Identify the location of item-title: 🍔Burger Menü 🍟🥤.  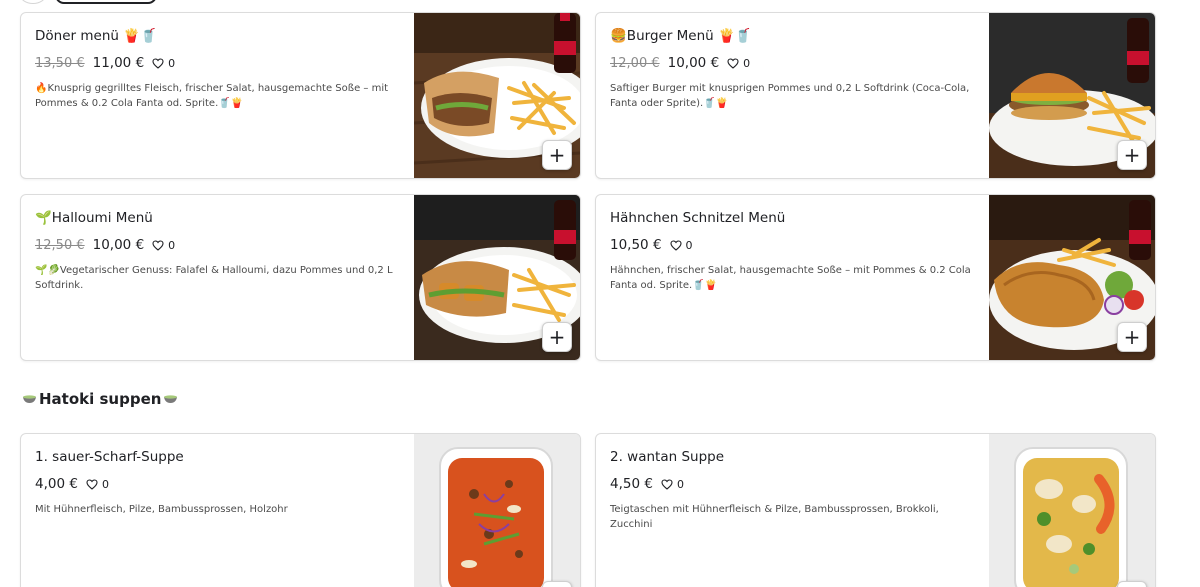
(681, 36).